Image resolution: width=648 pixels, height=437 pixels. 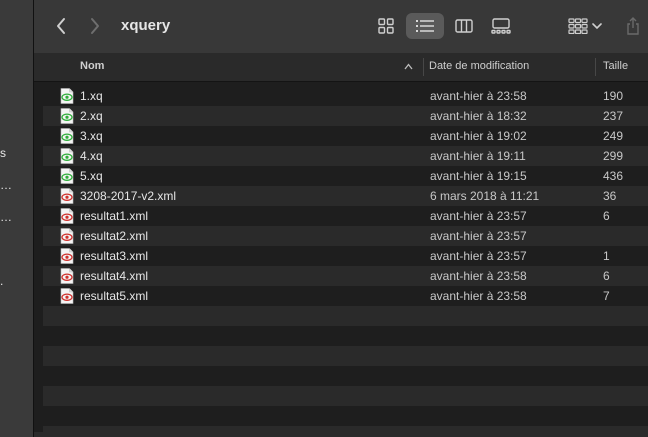 What do you see at coordinates (1, 281) in the screenshot?
I see `sidebar-item-fragment: .` at bounding box center [1, 281].